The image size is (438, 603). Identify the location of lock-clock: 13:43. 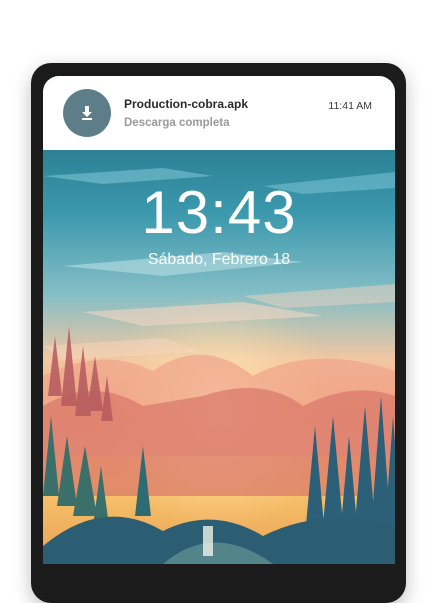
(219, 212).